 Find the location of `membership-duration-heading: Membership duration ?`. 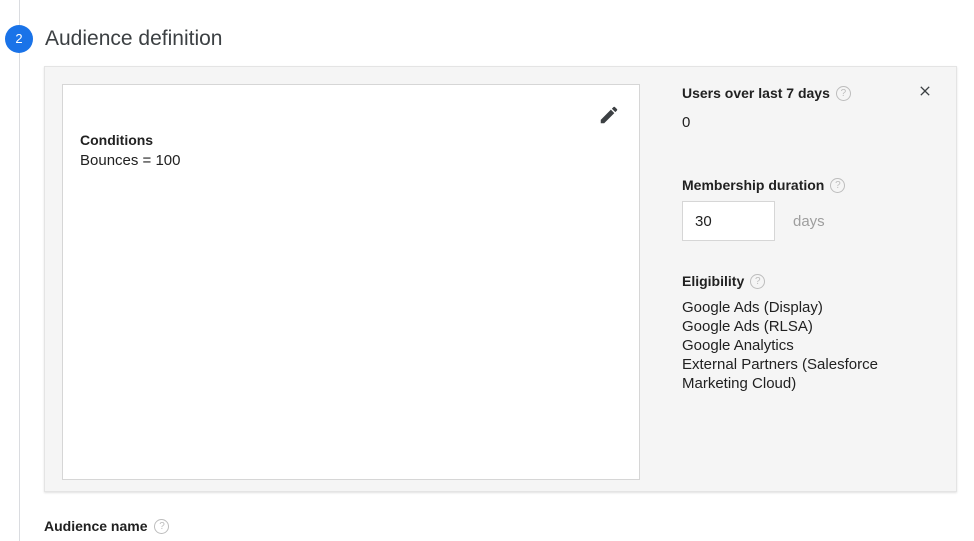

membership-duration-heading: Membership duration ? is located at coordinates (811, 185).